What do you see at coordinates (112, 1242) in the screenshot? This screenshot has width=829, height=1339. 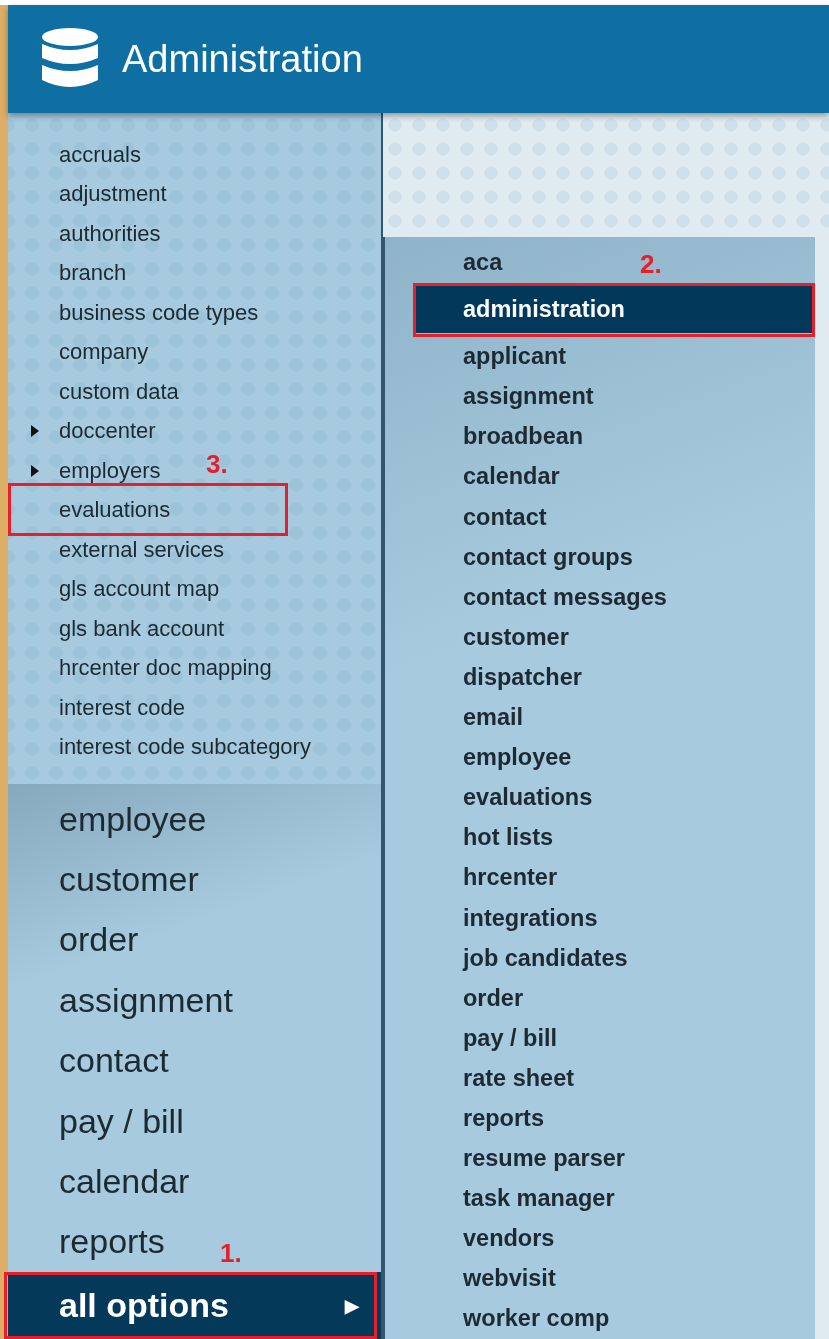 I see `nav-item: reports` at bounding box center [112, 1242].